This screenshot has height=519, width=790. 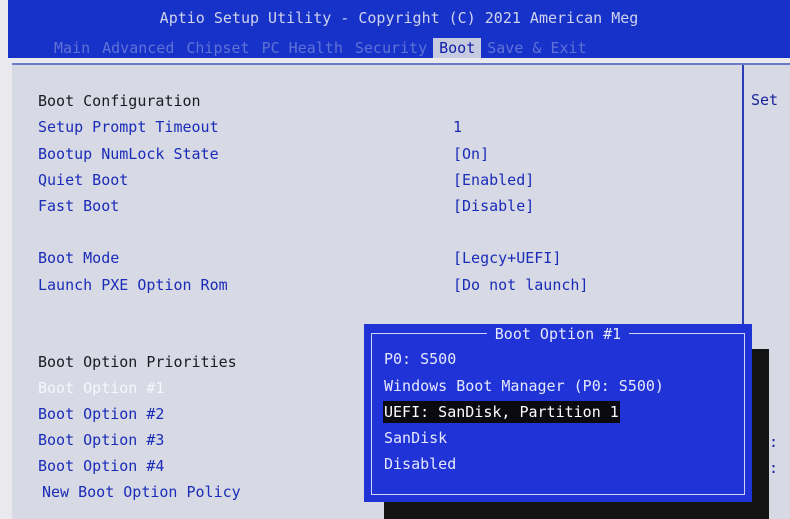 I want to click on popup-title: Boot Option #1, so click(x=558, y=334).